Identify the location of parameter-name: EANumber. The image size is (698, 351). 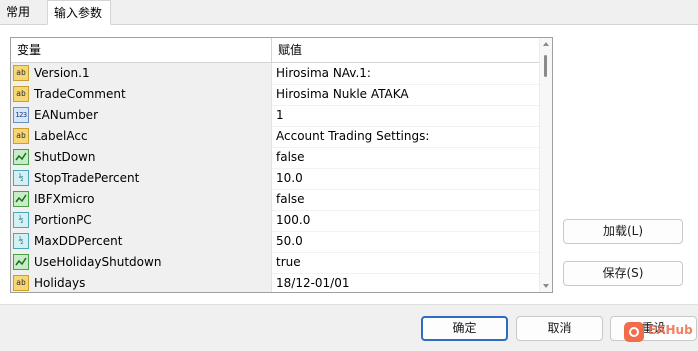
(66, 115).